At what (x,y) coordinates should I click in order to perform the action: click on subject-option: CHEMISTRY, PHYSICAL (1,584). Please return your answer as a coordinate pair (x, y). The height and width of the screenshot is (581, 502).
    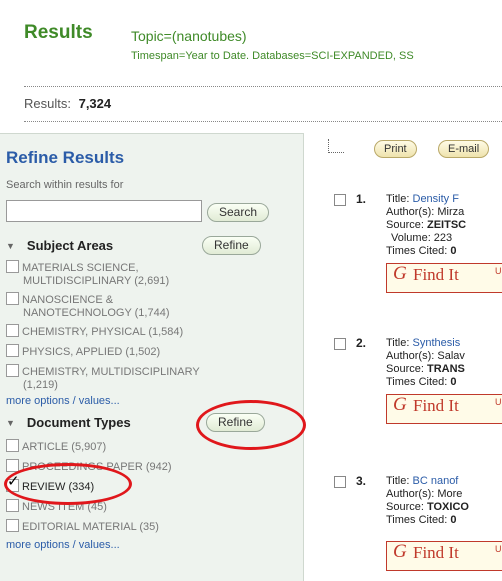
    Looking at the image, I should click on (94, 331).